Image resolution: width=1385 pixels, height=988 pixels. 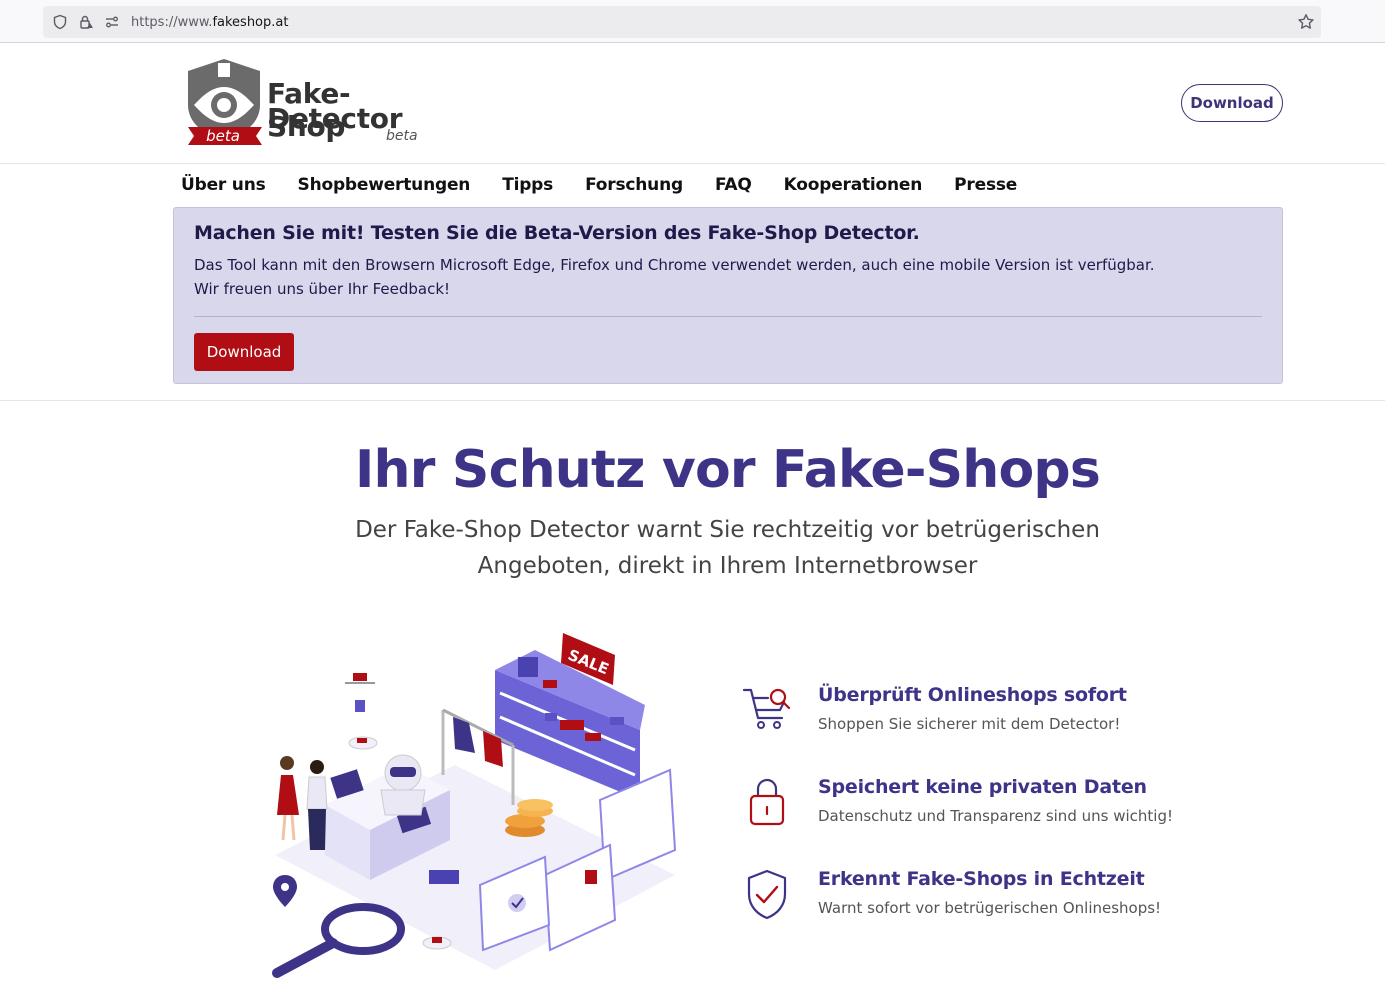 What do you see at coordinates (982, 787) in the screenshot?
I see `feature-title: Speichert keine privaten Daten` at bounding box center [982, 787].